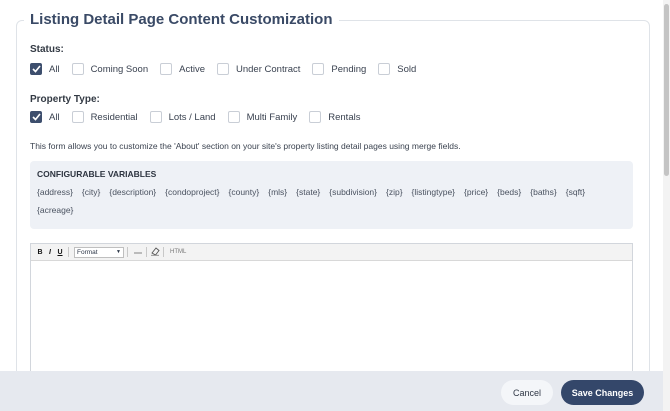  Describe the element at coordinates (138, 252) in the screenshot. I see `horizontal-rule-icon` at that location.